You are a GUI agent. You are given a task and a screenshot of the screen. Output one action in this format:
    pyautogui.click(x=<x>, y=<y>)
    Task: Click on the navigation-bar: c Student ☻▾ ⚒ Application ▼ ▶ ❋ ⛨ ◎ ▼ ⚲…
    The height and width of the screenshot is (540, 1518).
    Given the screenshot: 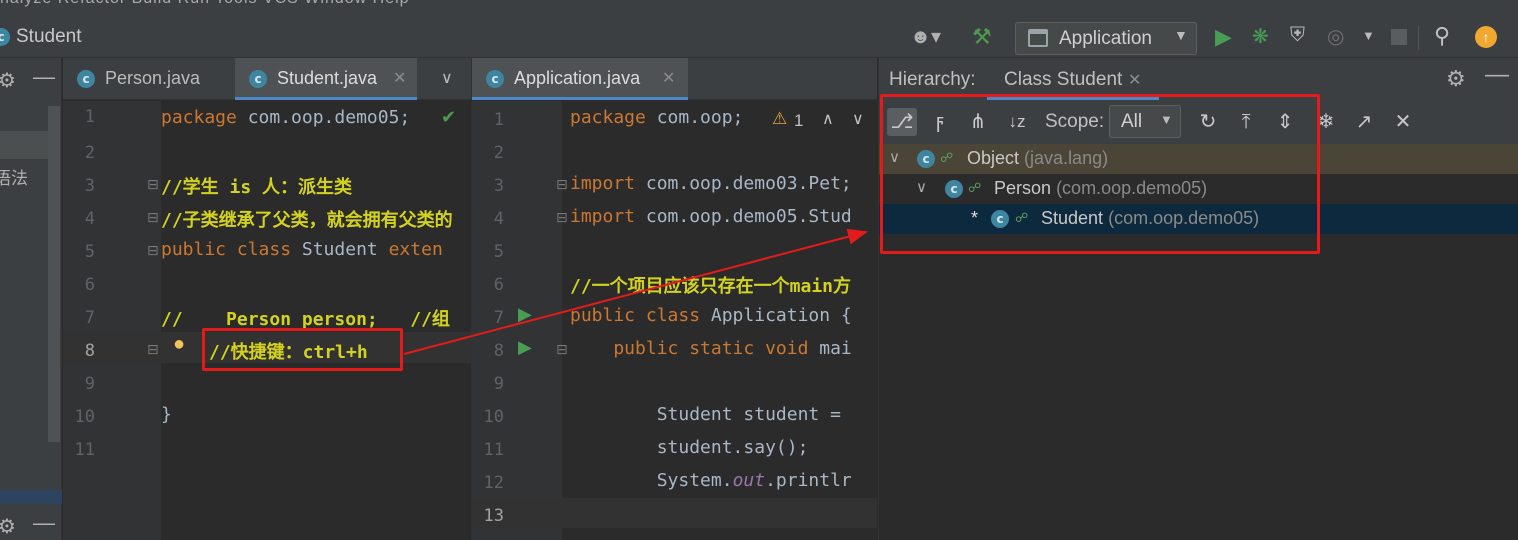 What is the action you would take?
    pyautogui.click(x=759, y=38)
    